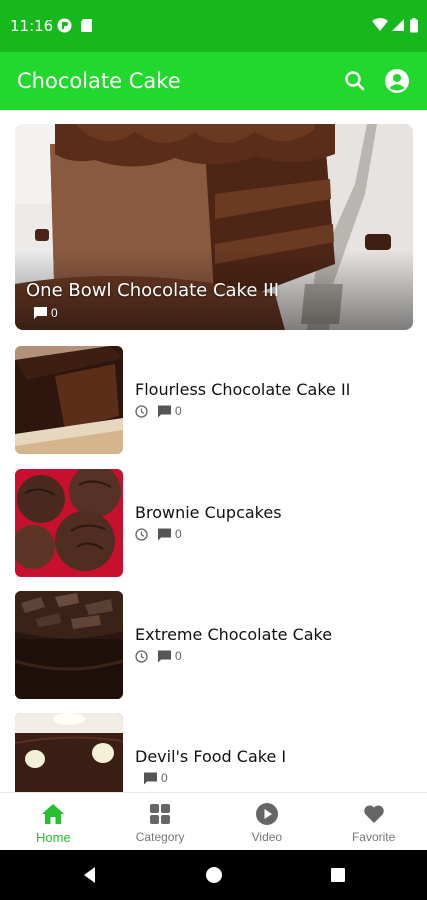 The width and height of the screenshot is (427, 900). Describe the element at coordinates (208, 512) in the screenshot. I see `recipe-title: Brownie Cupcakes` at that location.